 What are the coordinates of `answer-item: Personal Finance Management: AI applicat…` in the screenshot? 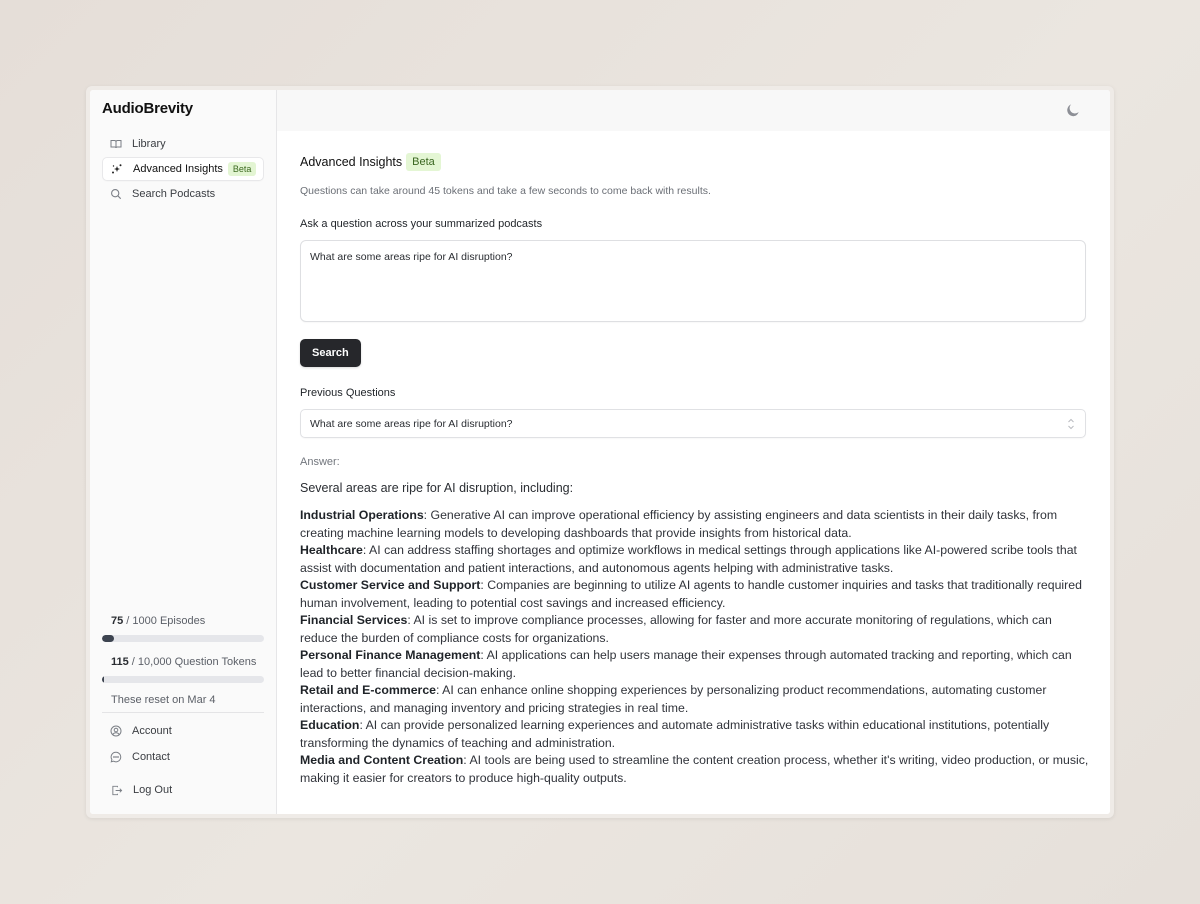 It's located at (695, 664).